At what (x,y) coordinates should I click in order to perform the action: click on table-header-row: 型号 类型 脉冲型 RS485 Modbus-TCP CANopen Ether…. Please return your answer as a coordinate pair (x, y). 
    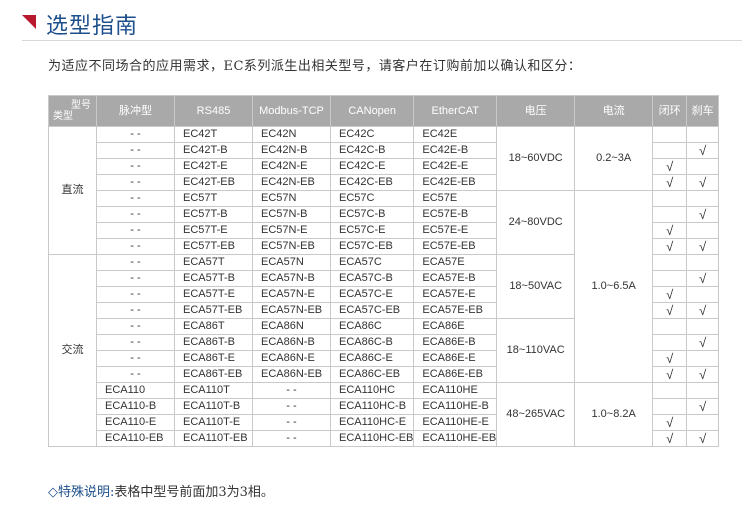
    Looking at the image, I should click on (384, 111).